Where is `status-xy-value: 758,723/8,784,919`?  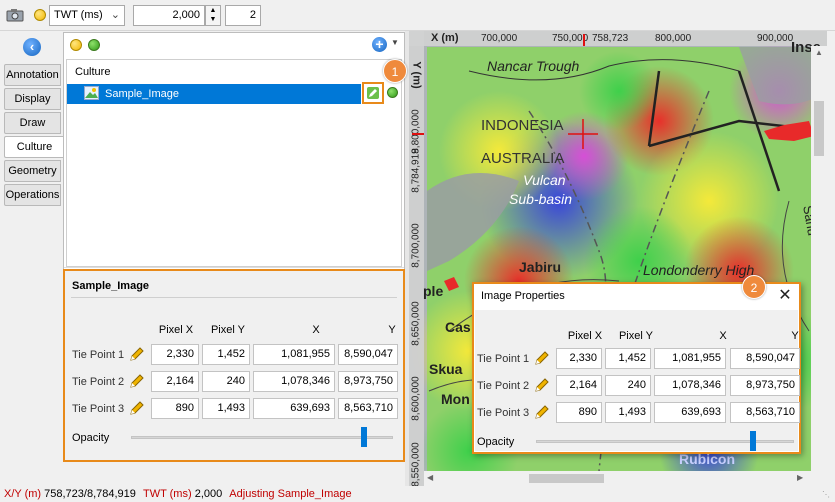 status-xy-value: 758,723/8,784,919 is located at coordinates (90, 494).